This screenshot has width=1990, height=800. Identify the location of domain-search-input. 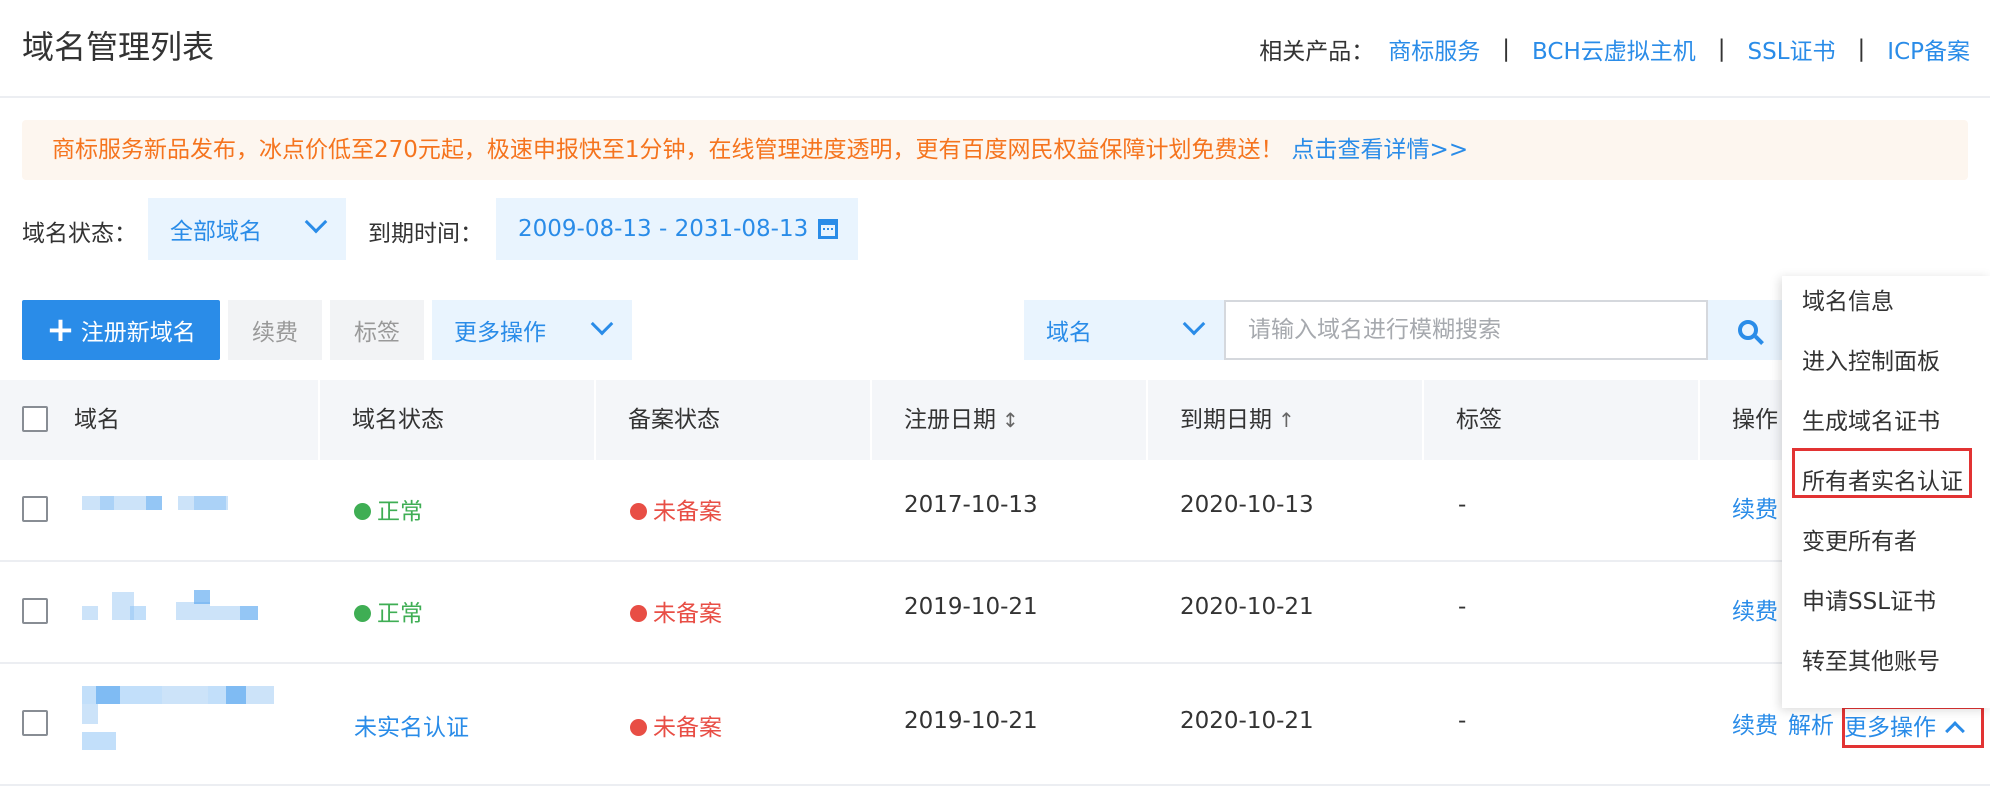
(1466, 330).